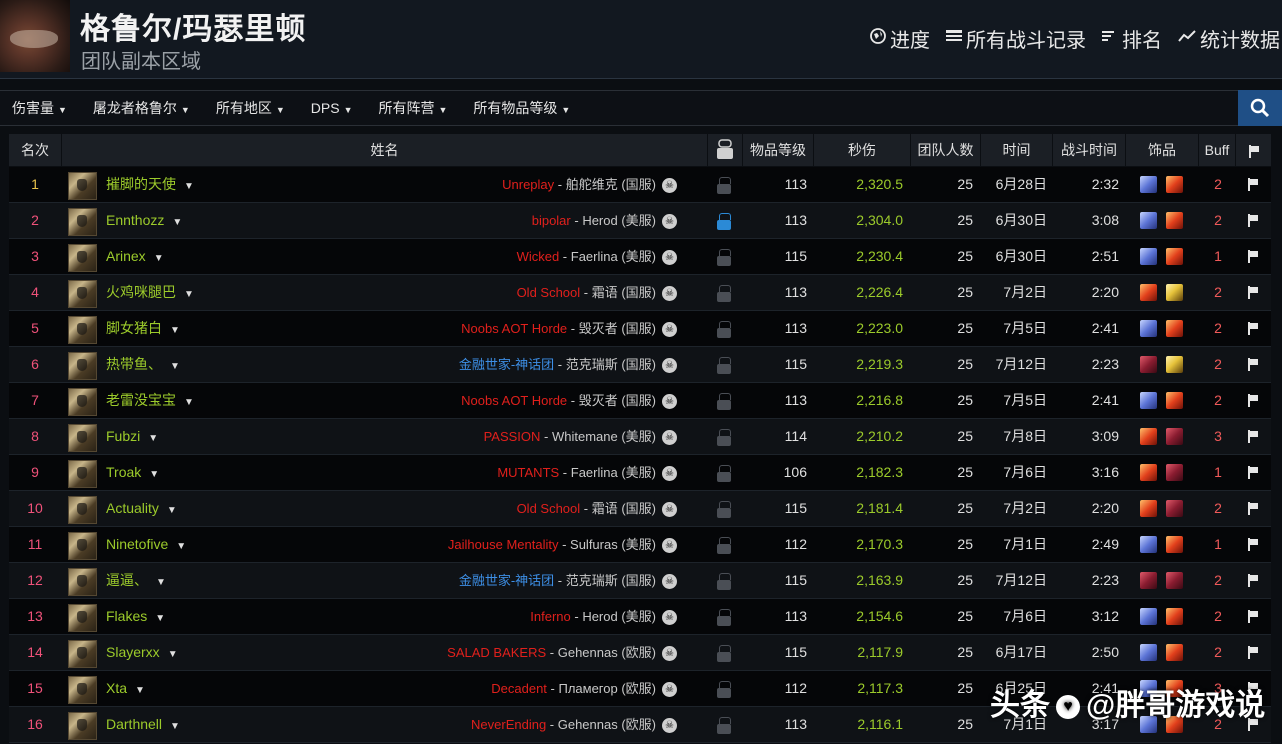 This screenshot has width=1282, height=744. What do you see at coordinates (132, 472) in the screenshot?
I see `player-name: Troak ▼` at bounding box center [132, 472].